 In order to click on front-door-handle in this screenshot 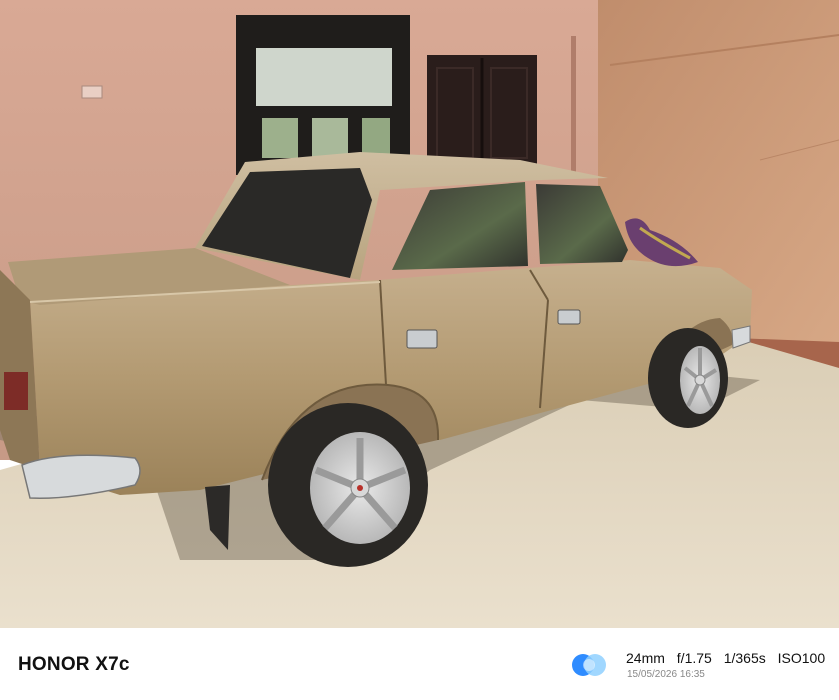, I will do `click(569, 317)`.